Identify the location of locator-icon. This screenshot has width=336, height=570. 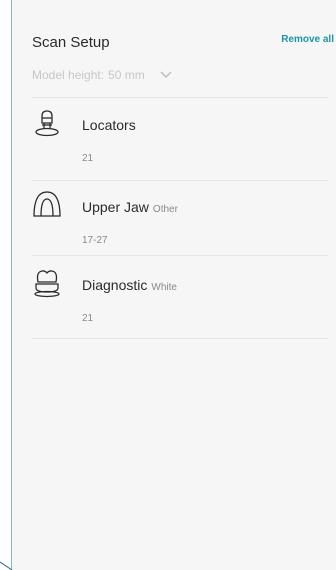
(47, 123).